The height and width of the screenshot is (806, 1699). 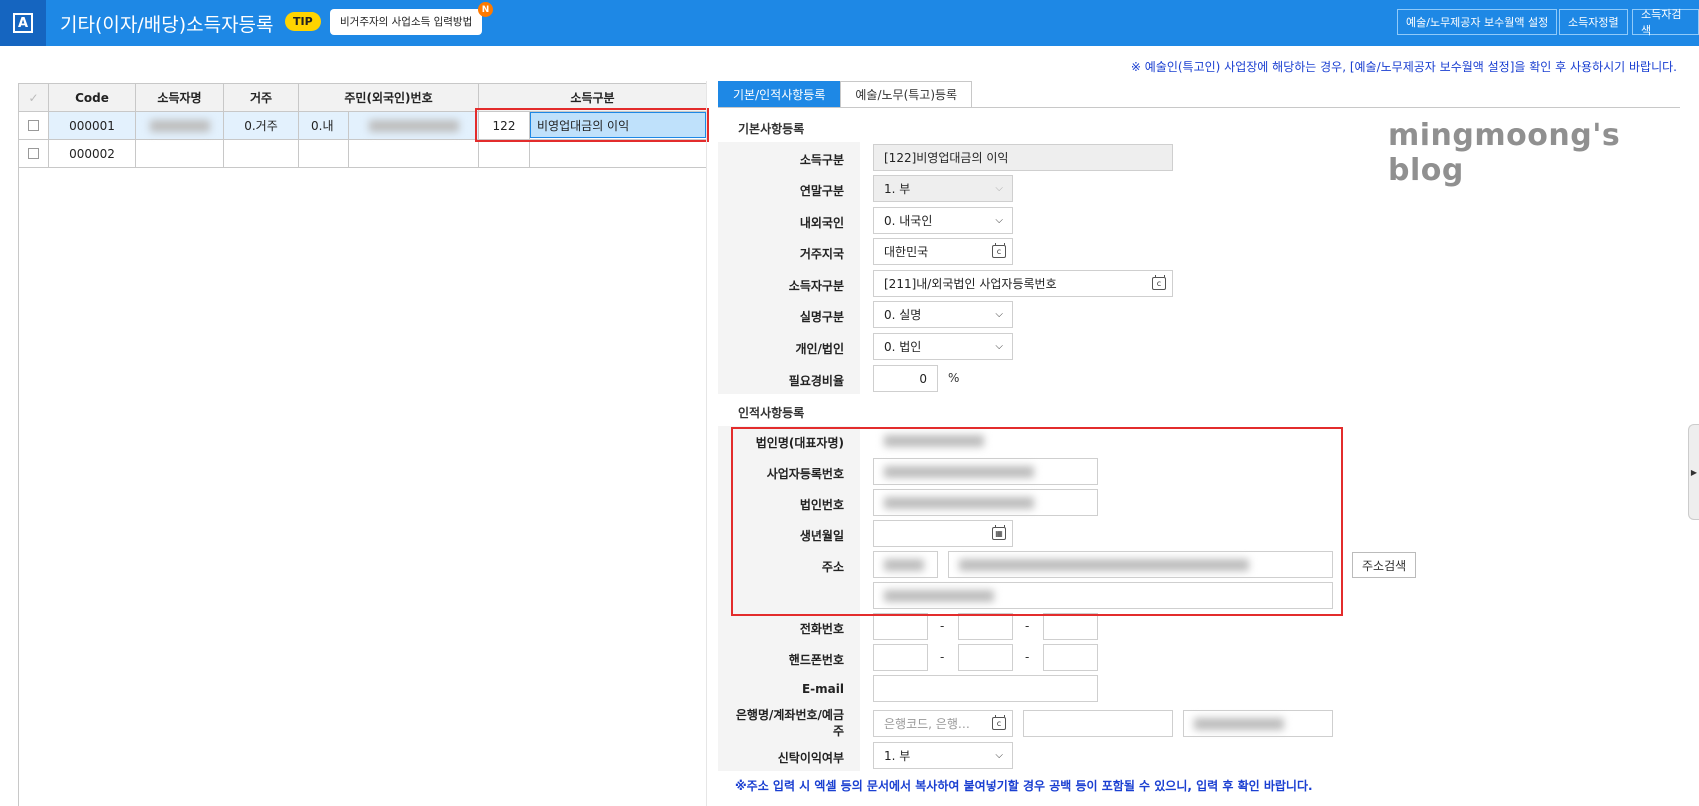 What do you see at coordinates (943, 755) in the screenshot?
I see `trust-select: 1. 부 ⌵` at bounding box center [943, 755].